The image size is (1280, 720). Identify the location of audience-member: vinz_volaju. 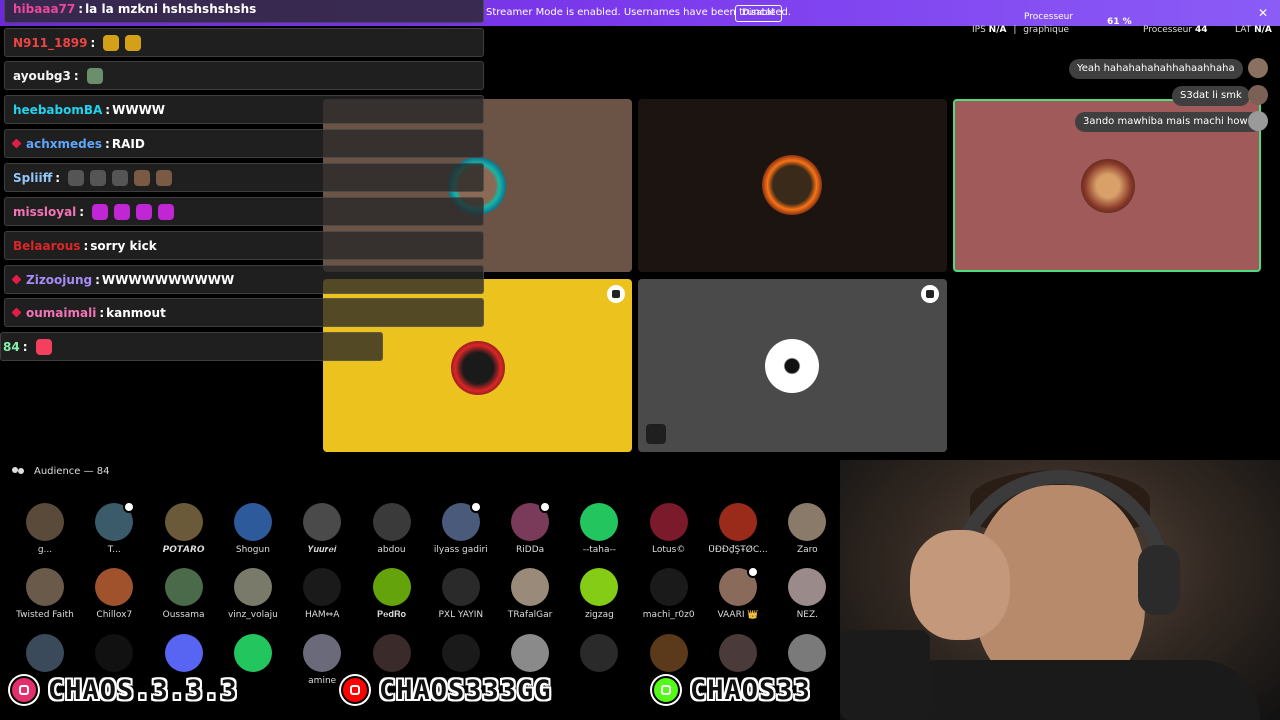
(253, 594).